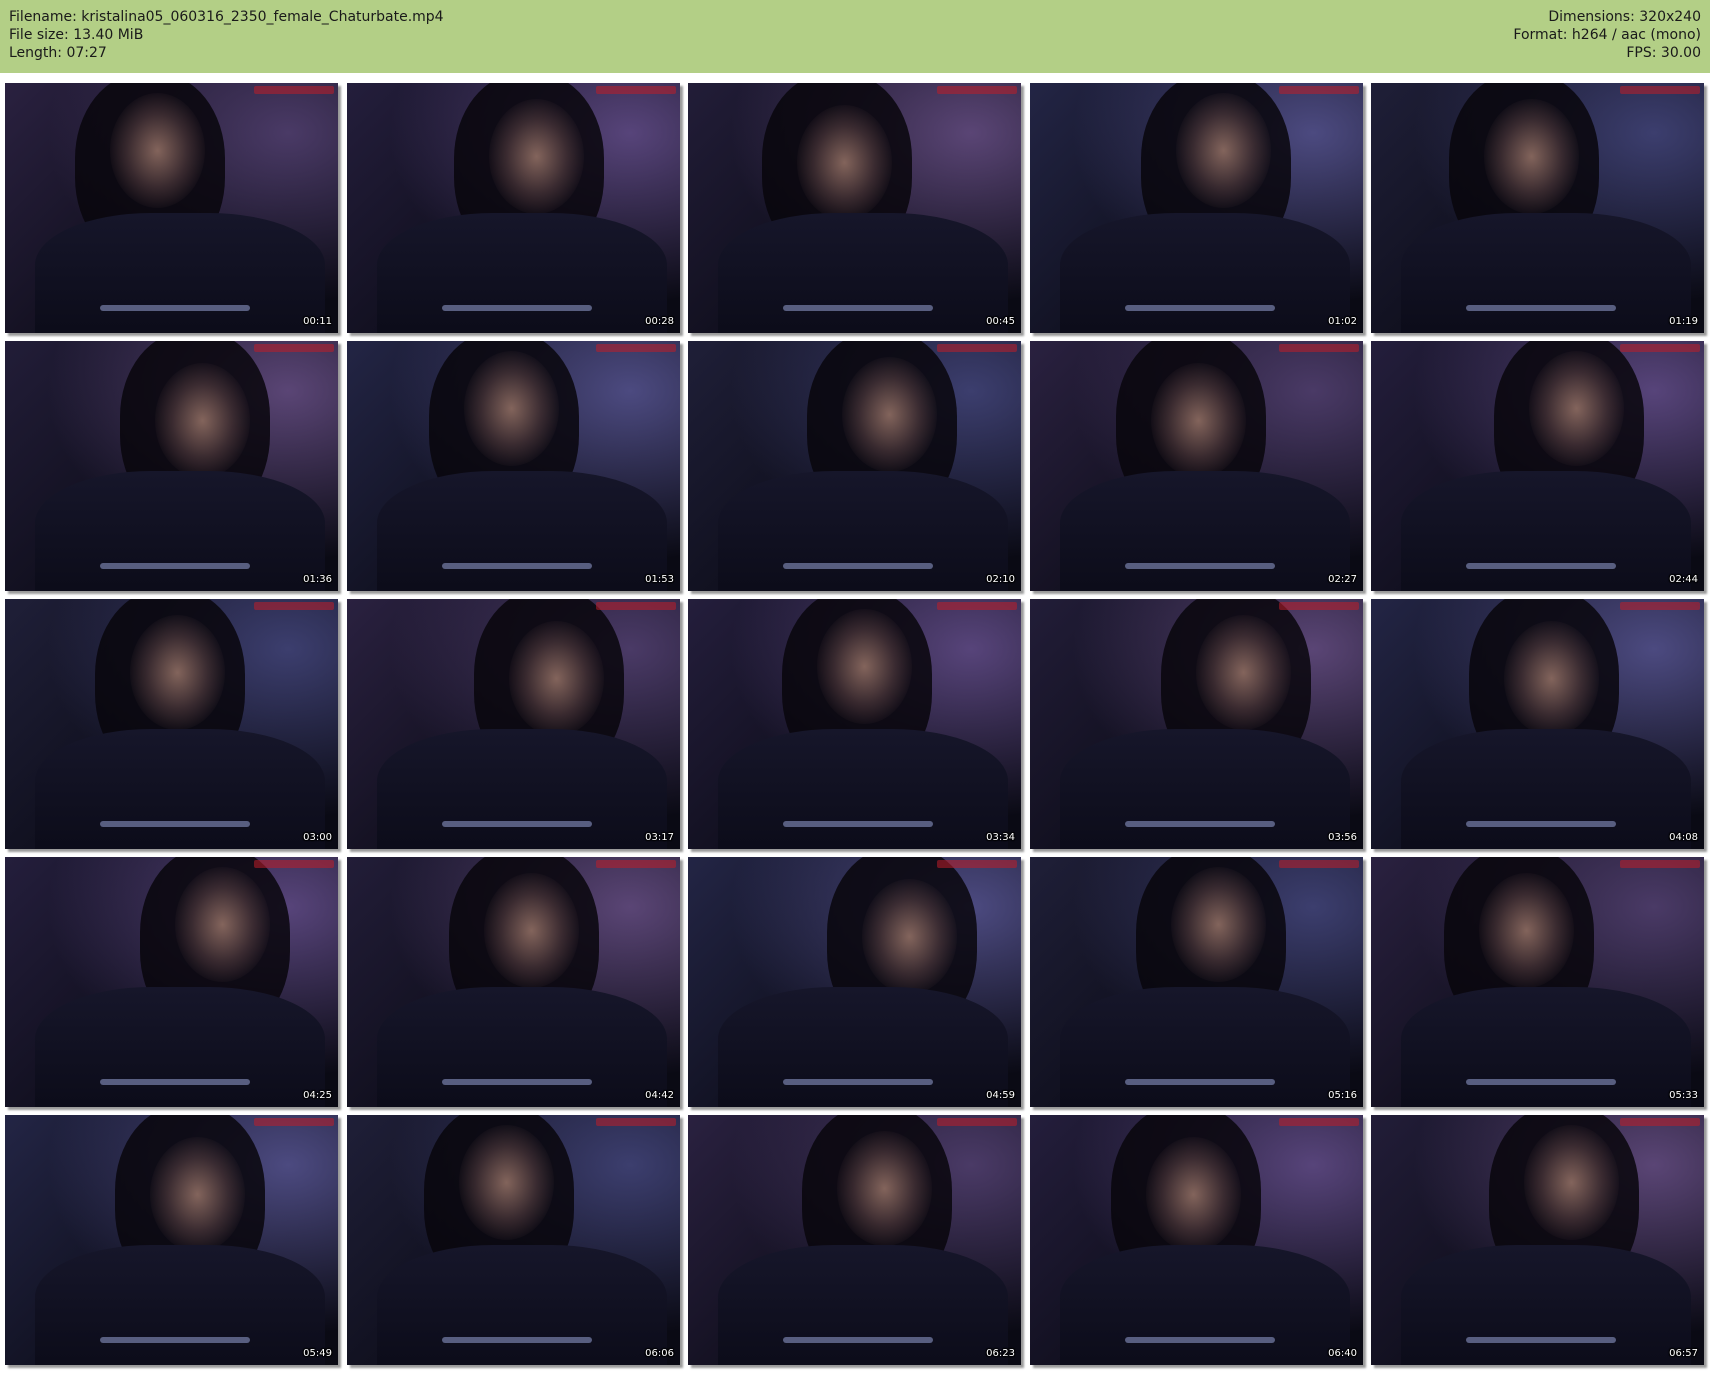 Image resolution: width=1710 pixels, height=1373 pixels. What do you see at coordinates (1196, 466) in the screenshot?
I see `video-thumbnail: 02:27` at bounding box center [1196, 466].